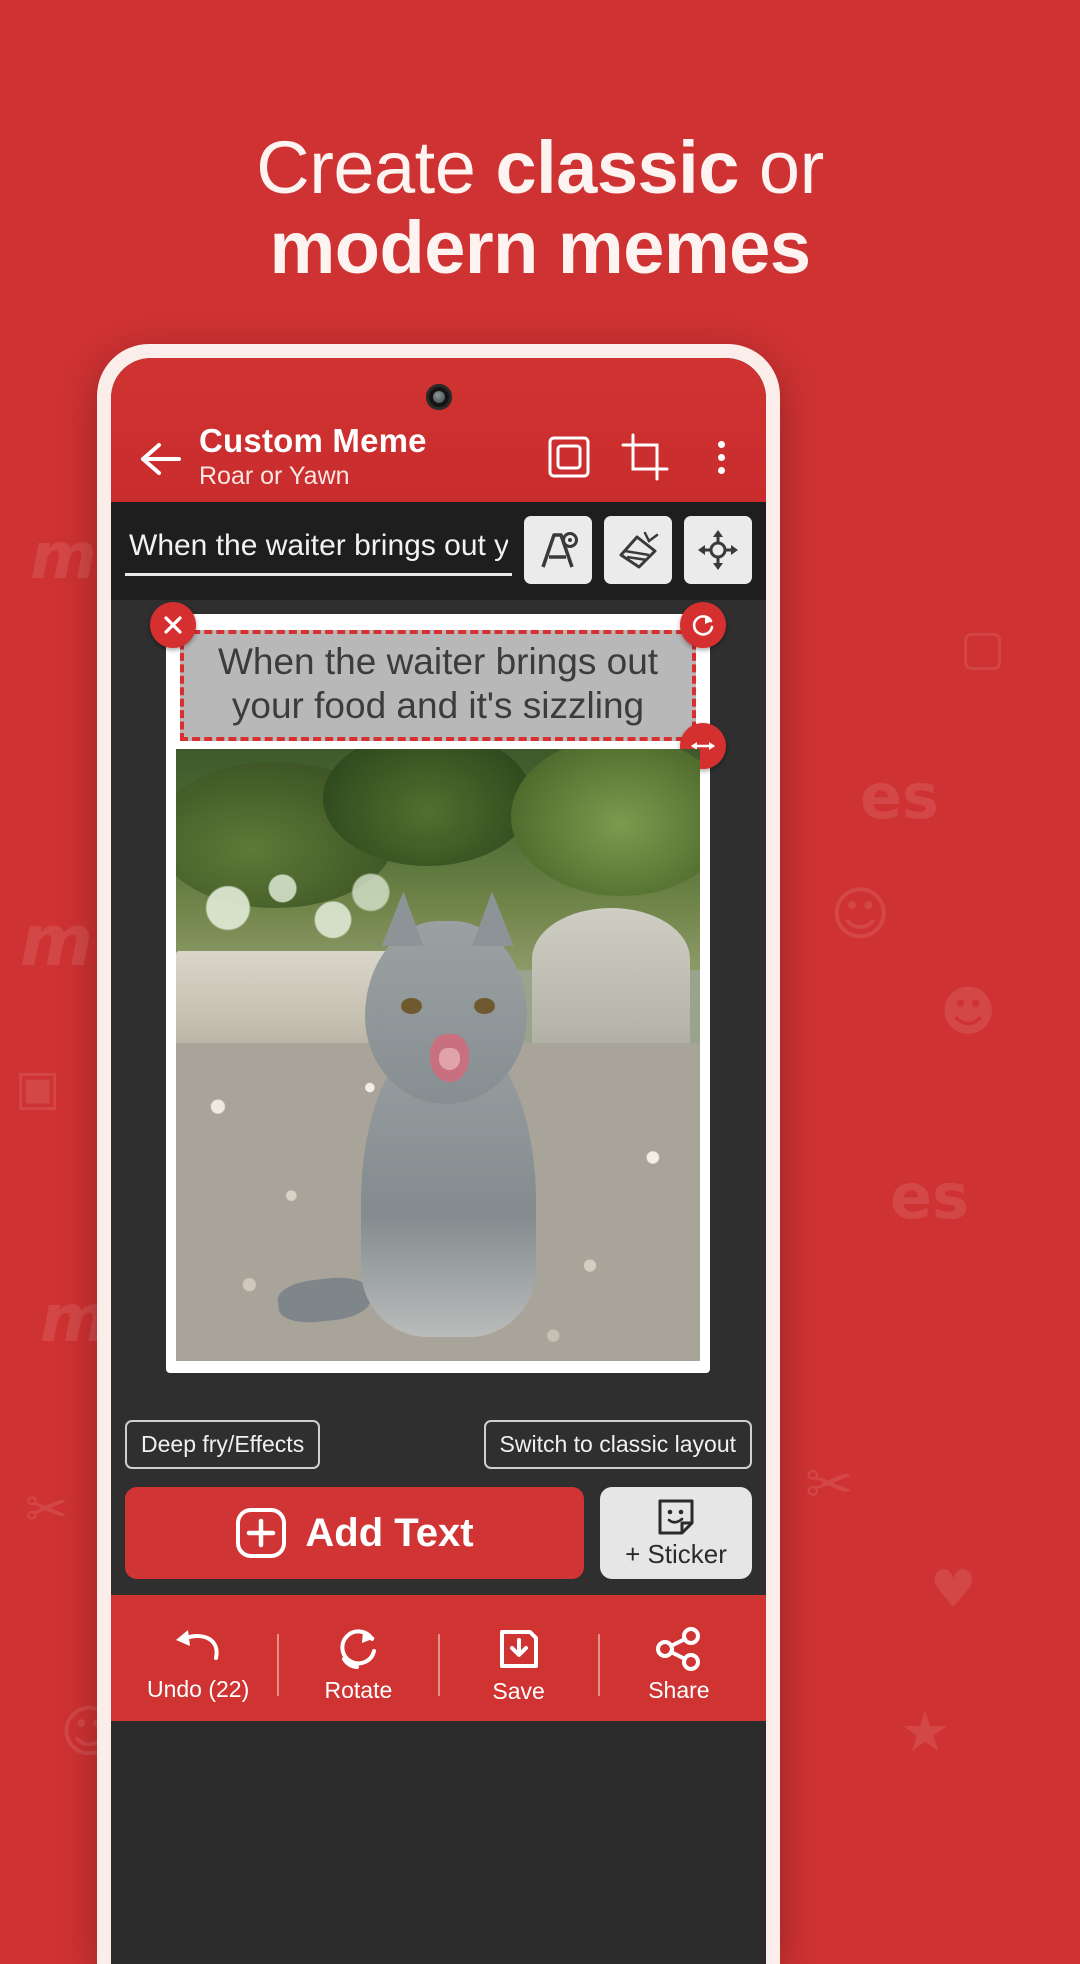 The image size is (1080, 1964). I want to click on rotate-label: Rotate, so click(358, 1689).